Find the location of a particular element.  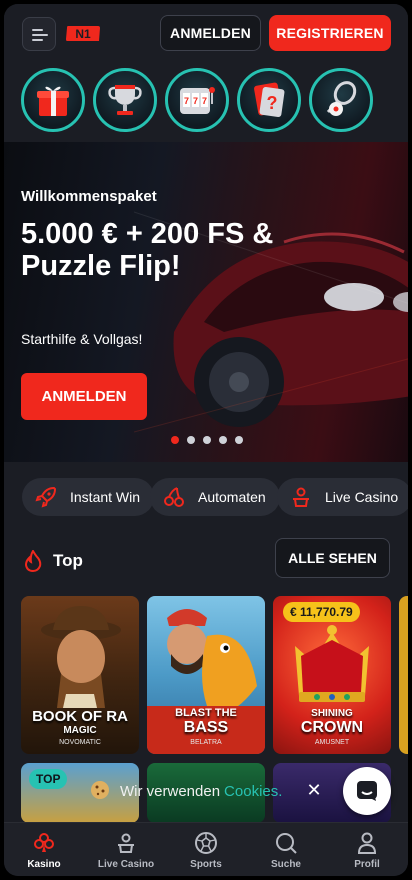

category-label: Live Casino is located at coordinates (362, 497).